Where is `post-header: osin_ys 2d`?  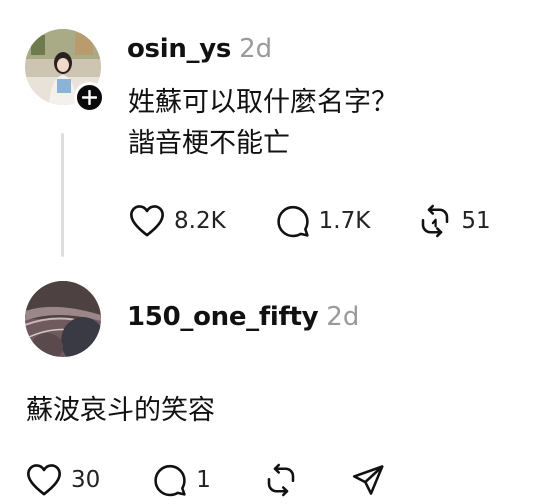
post-header: osin_ys 2d is located at coordinates (199, 49).